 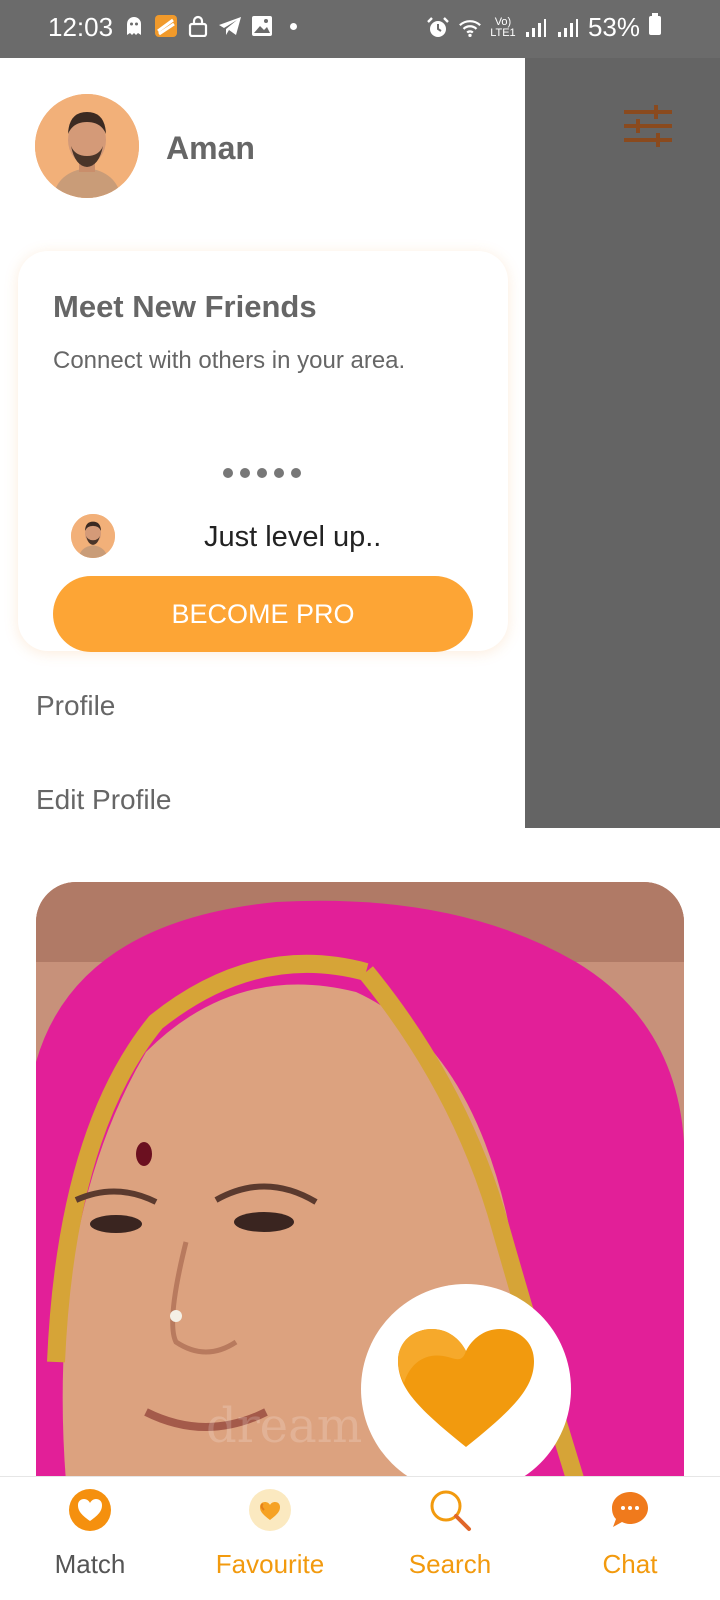 What do you see at coordinates (103, 800) in the screenshot?
I see `menu-item-edit-profile: Edit Profile` at bounding box center [103, 800].